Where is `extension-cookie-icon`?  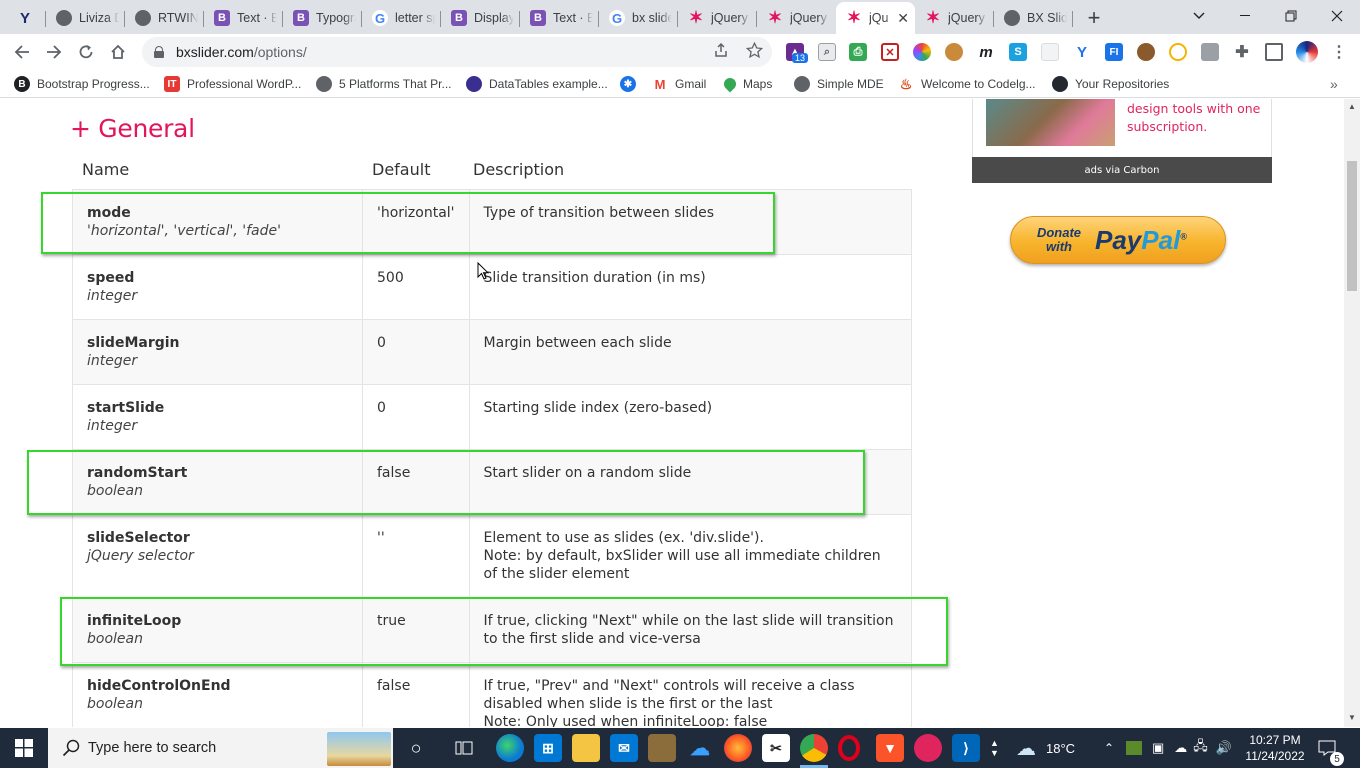
extension-cookie-icon is located at coordinates (954, 52).